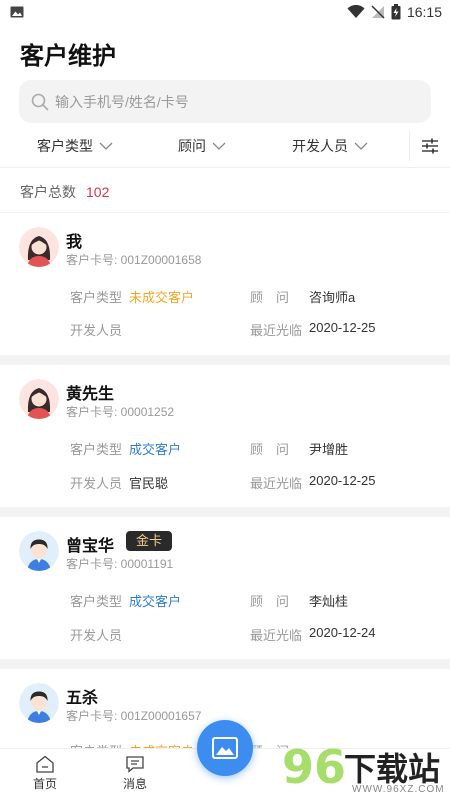 This screenshot has width=450, height=800. I want to click on card-number-value: 001Z00001658, so click(161, 260).